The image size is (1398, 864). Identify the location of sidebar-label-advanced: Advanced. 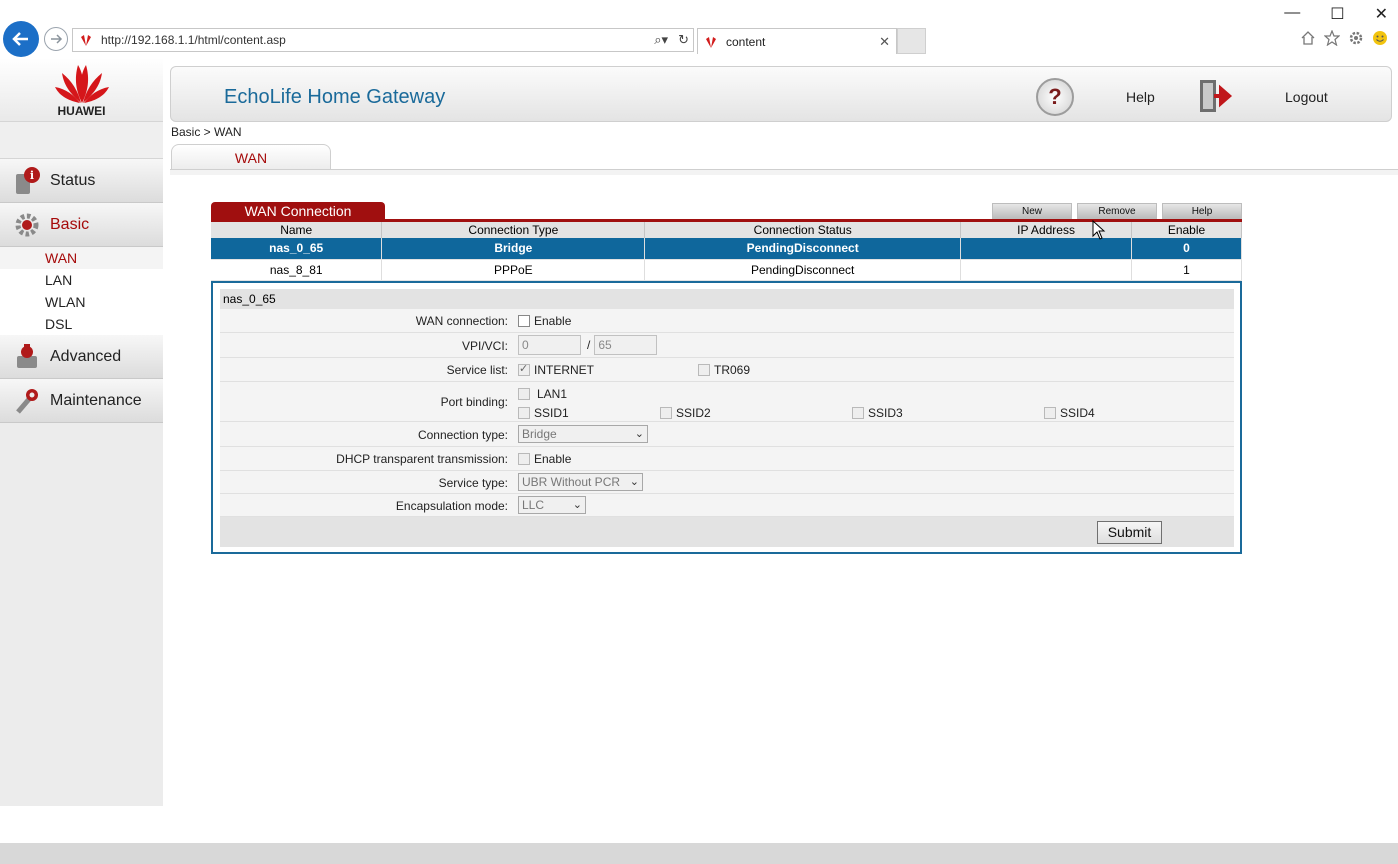
(86, 356).